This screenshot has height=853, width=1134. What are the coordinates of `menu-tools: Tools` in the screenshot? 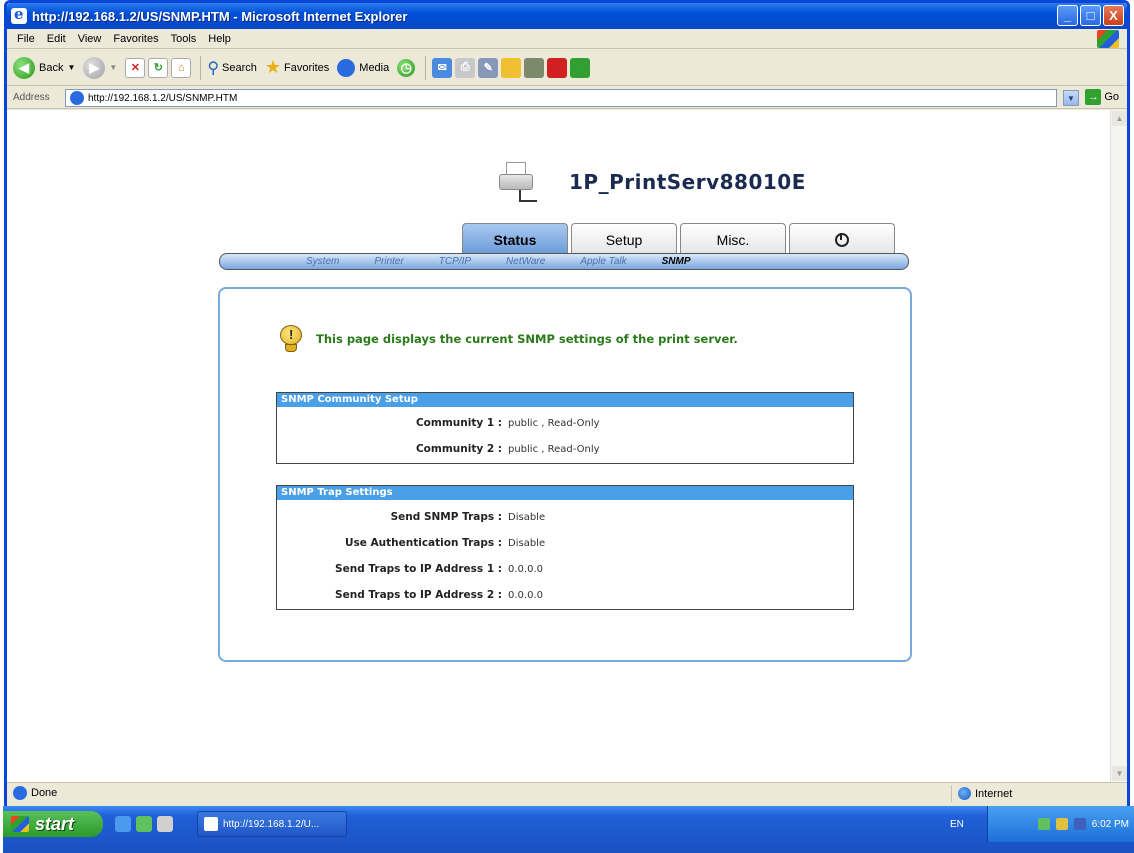 It's located at (184, 39).